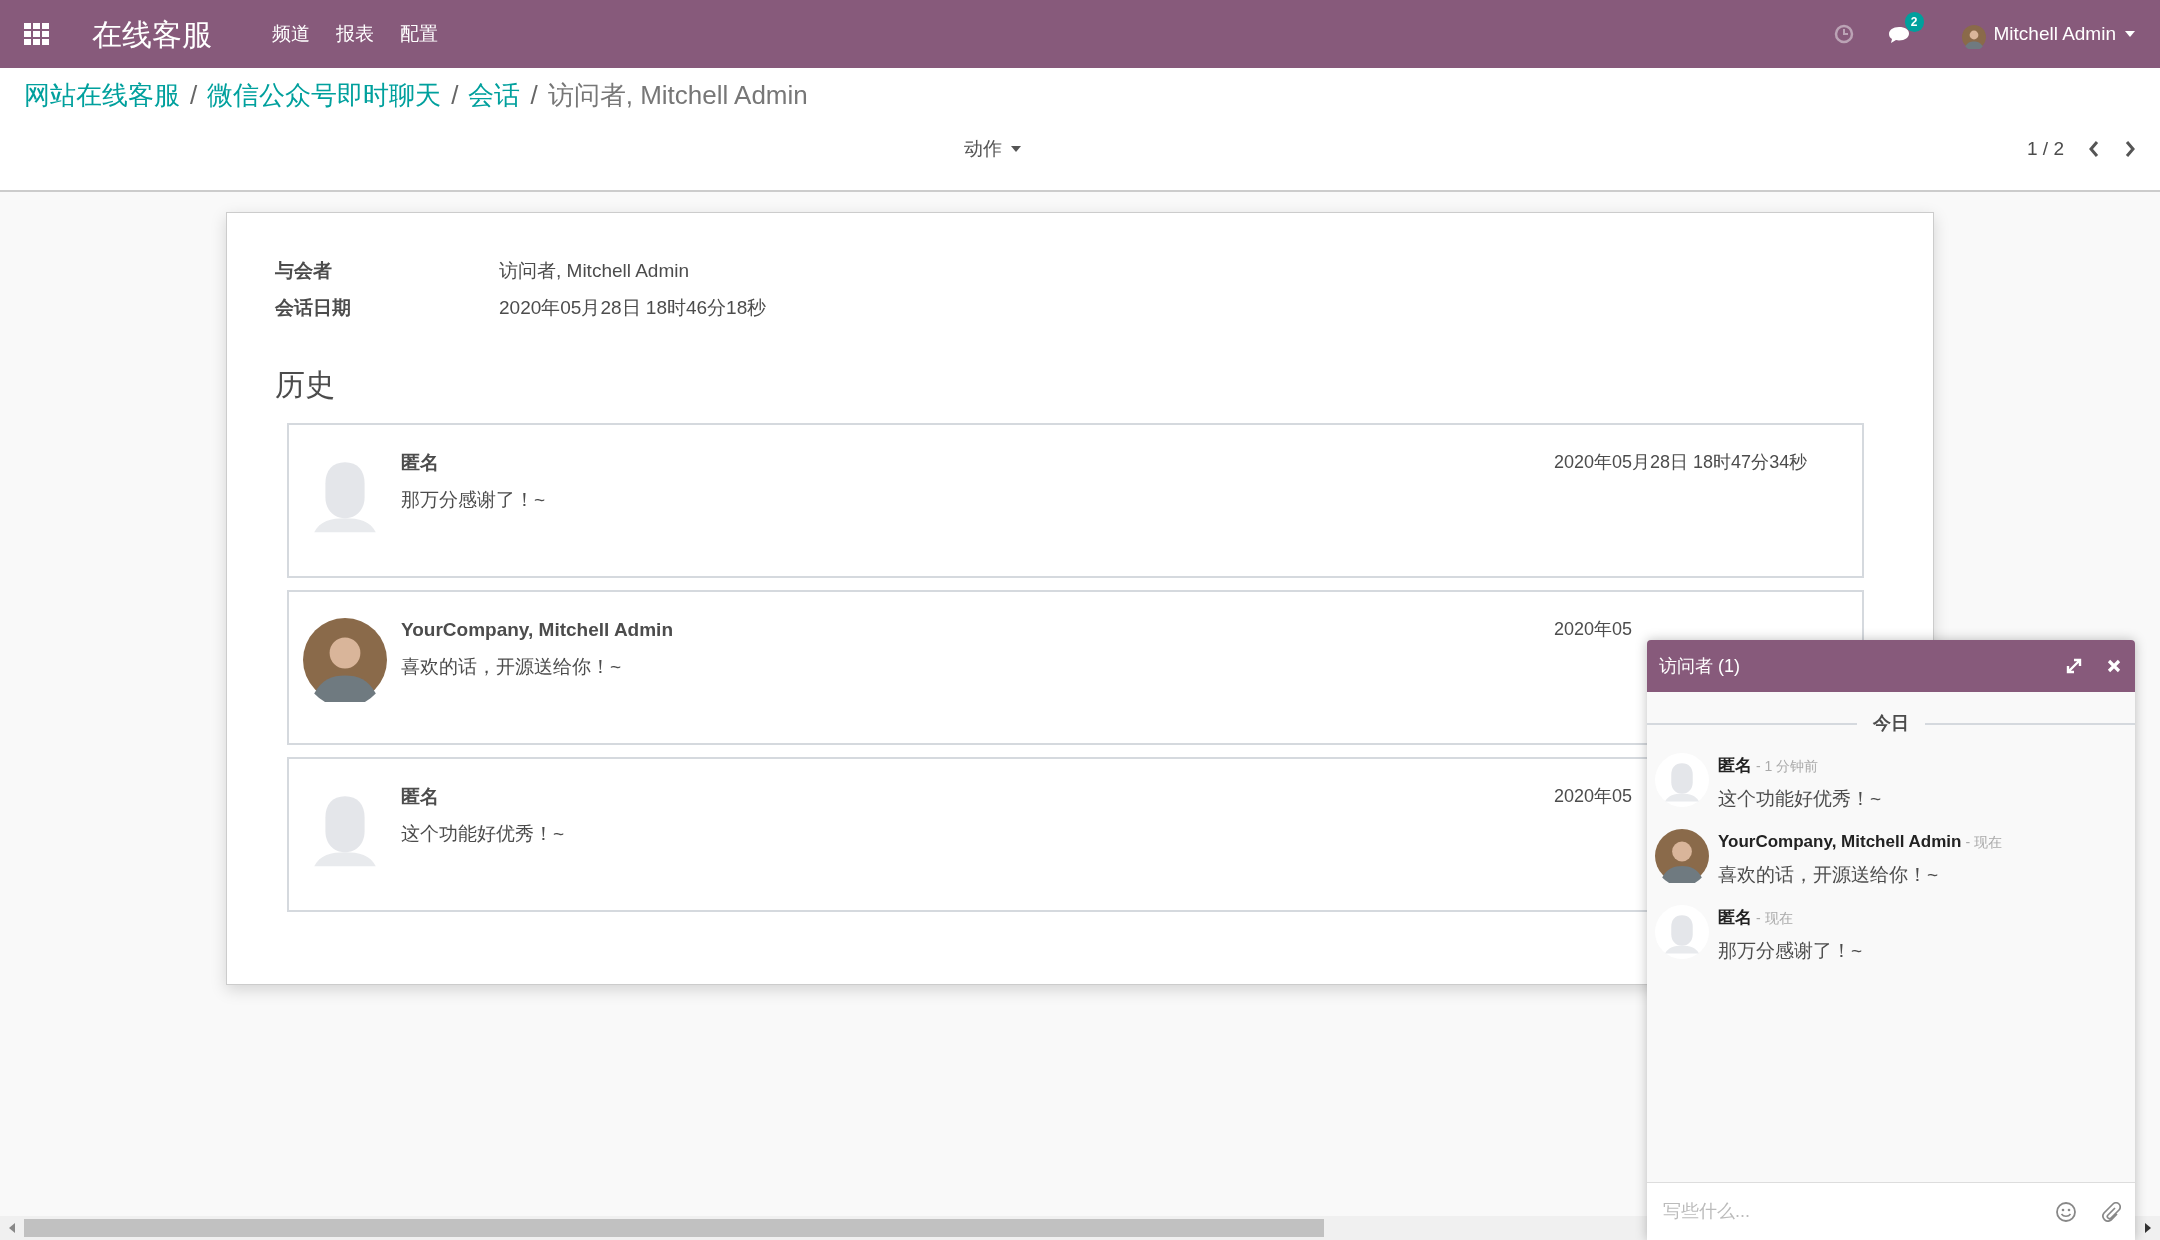 Image resolution: width=2160 pixels, height=1240 pixels. What do you see at coordinates (2130, 149) in the screenshot?
I see `next-button` at bounding box center [2130, 149].